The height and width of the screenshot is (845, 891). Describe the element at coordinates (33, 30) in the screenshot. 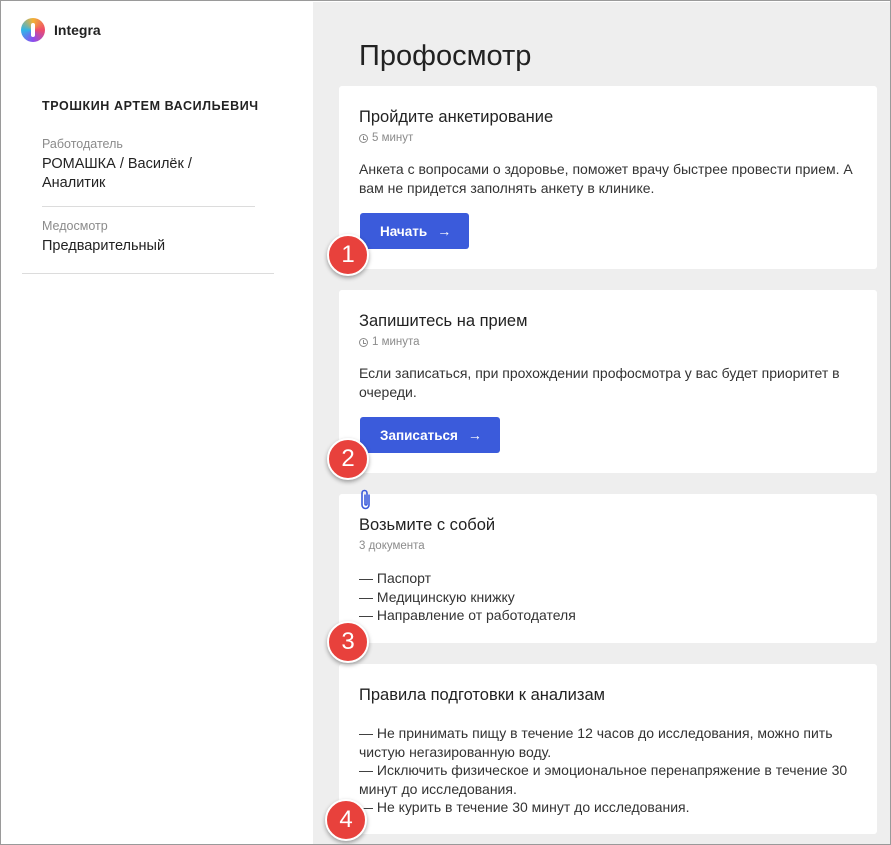

I see `integra-logo-icon` at that location.